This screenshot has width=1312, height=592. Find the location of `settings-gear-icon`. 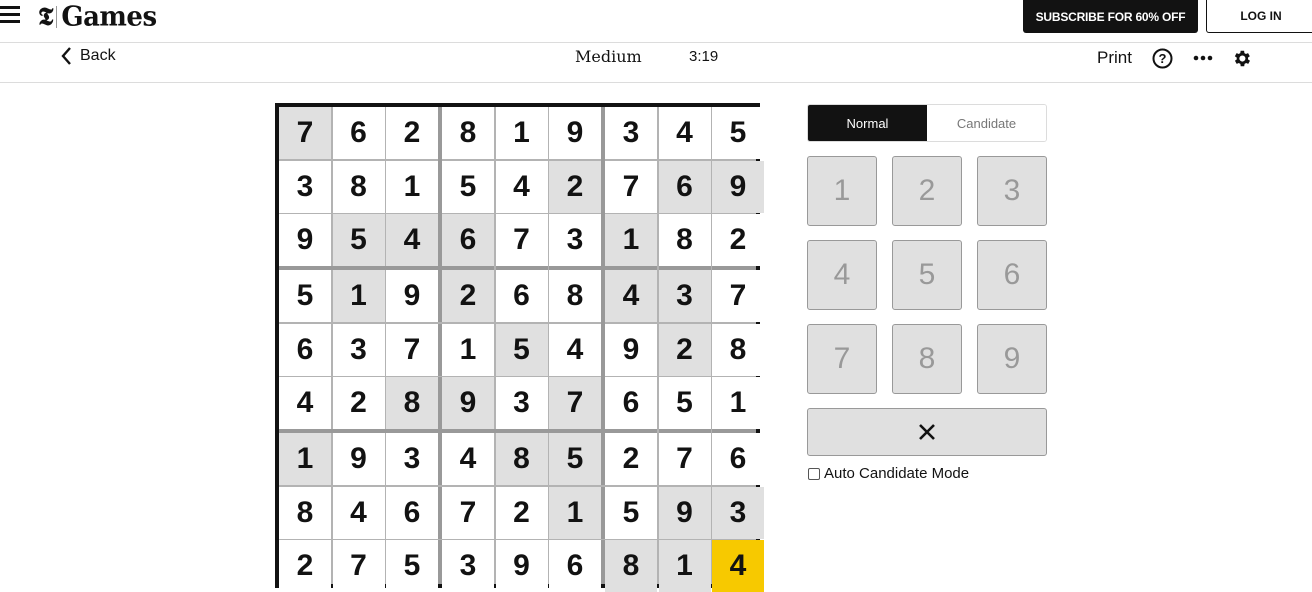

settings-gear-icon is located at coordinates (1241, 58).